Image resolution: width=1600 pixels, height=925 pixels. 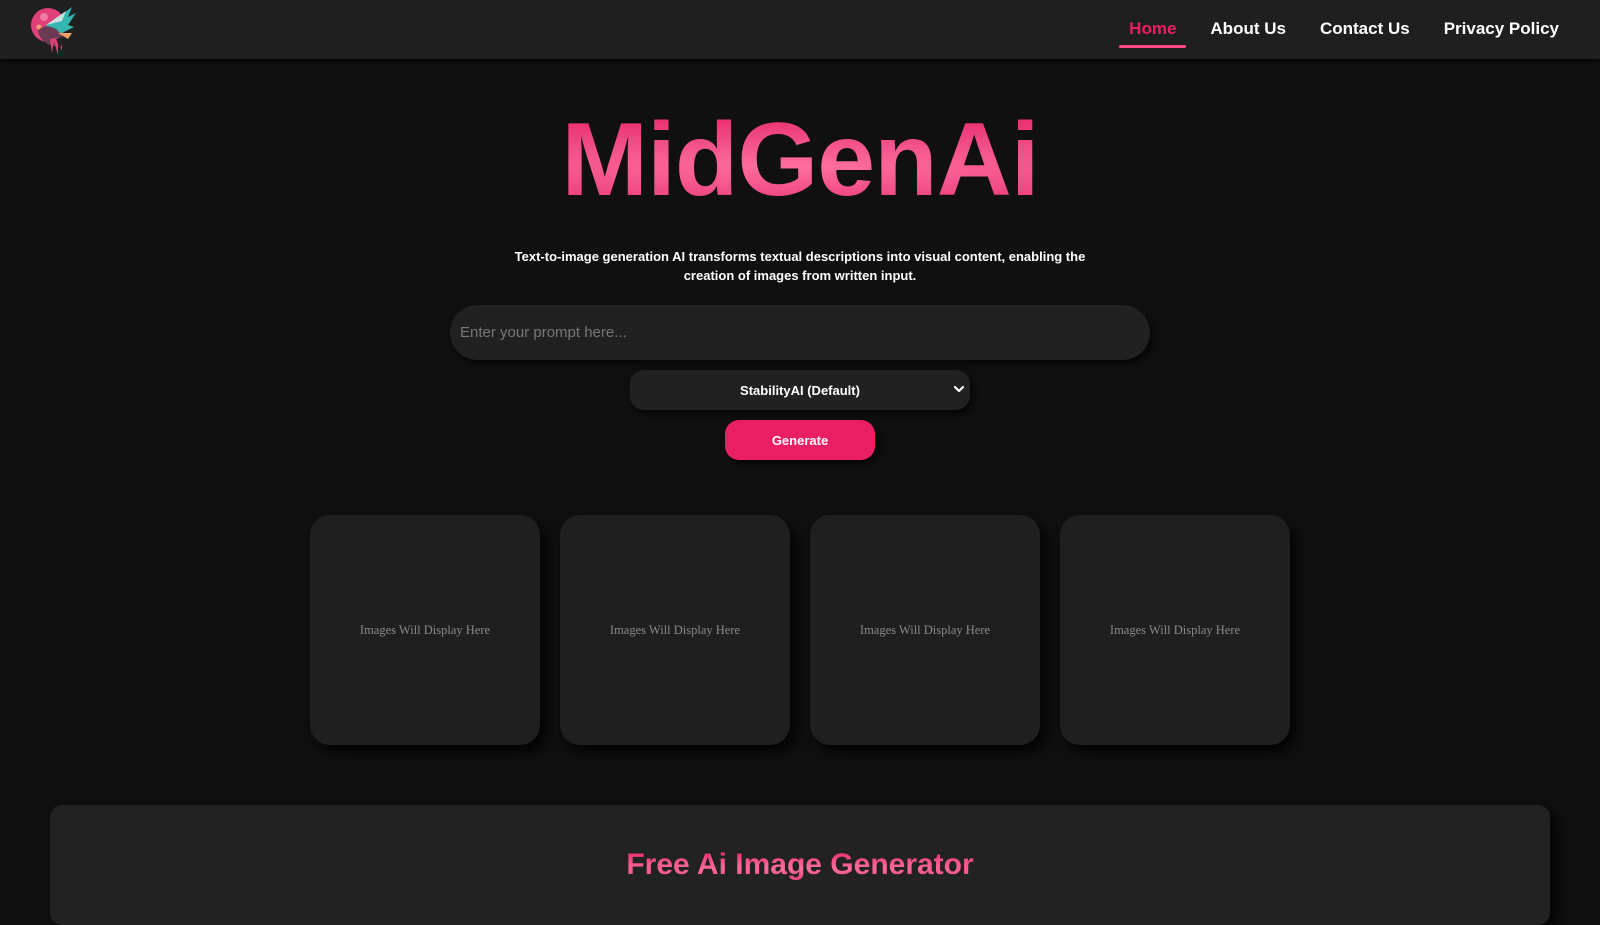 What do you see at coordinates (1501, 29) in the screenshot?
I see `nav-link-privacy-policy: Privacy Policy` at bounding box center [1501, 29].